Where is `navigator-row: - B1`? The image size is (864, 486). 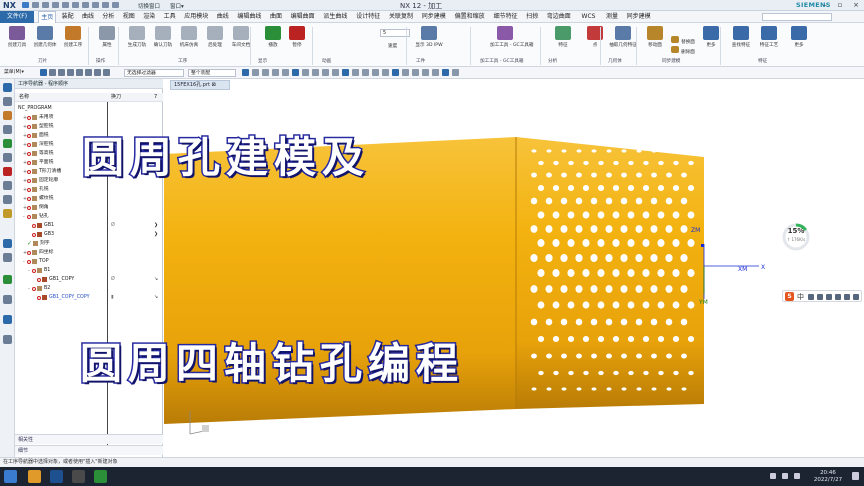 navigator-row: - B1 is located at coordinates (89, 270).